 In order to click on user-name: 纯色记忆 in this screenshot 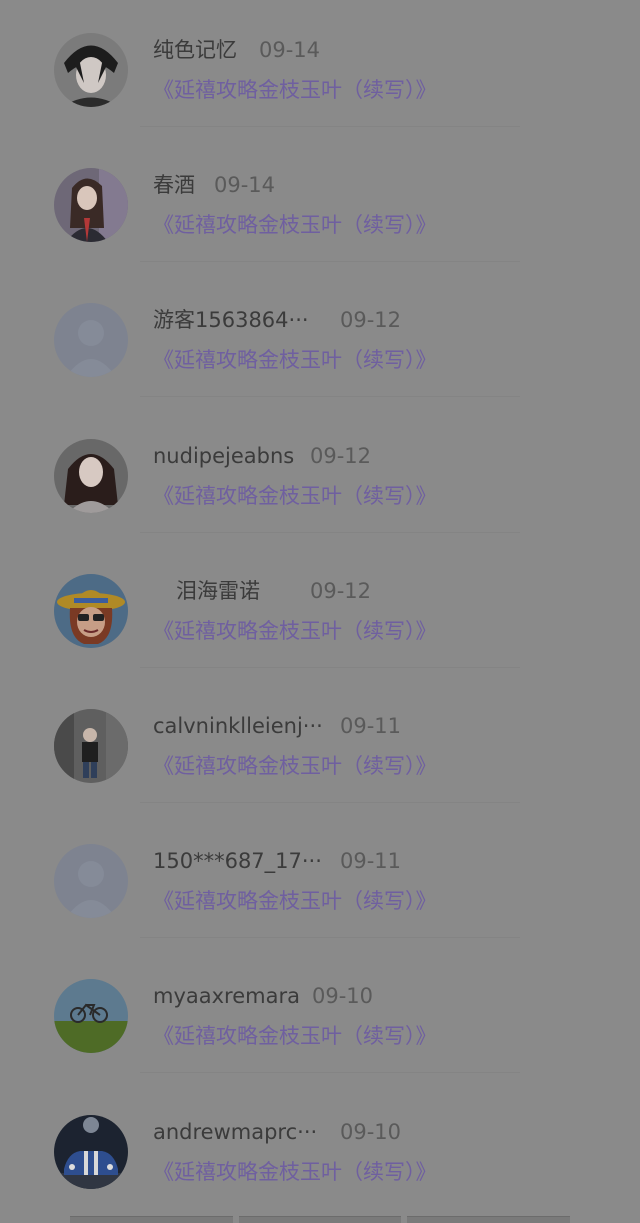, I will do `click(195, 50)`.